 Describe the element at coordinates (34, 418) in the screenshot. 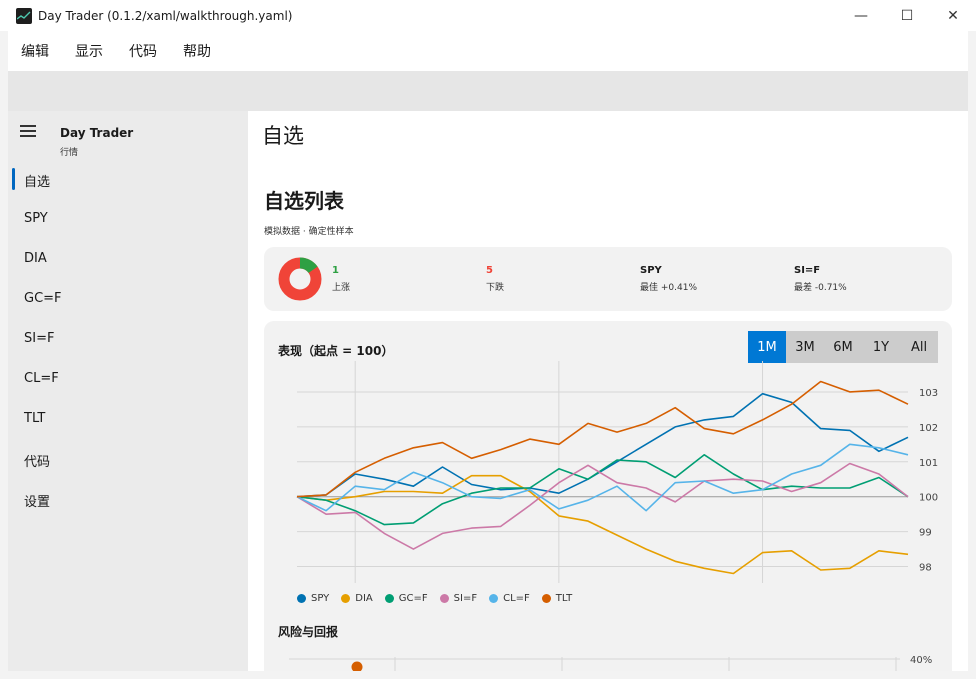

I see `sidebar-item-tlt: TLT` at that location.